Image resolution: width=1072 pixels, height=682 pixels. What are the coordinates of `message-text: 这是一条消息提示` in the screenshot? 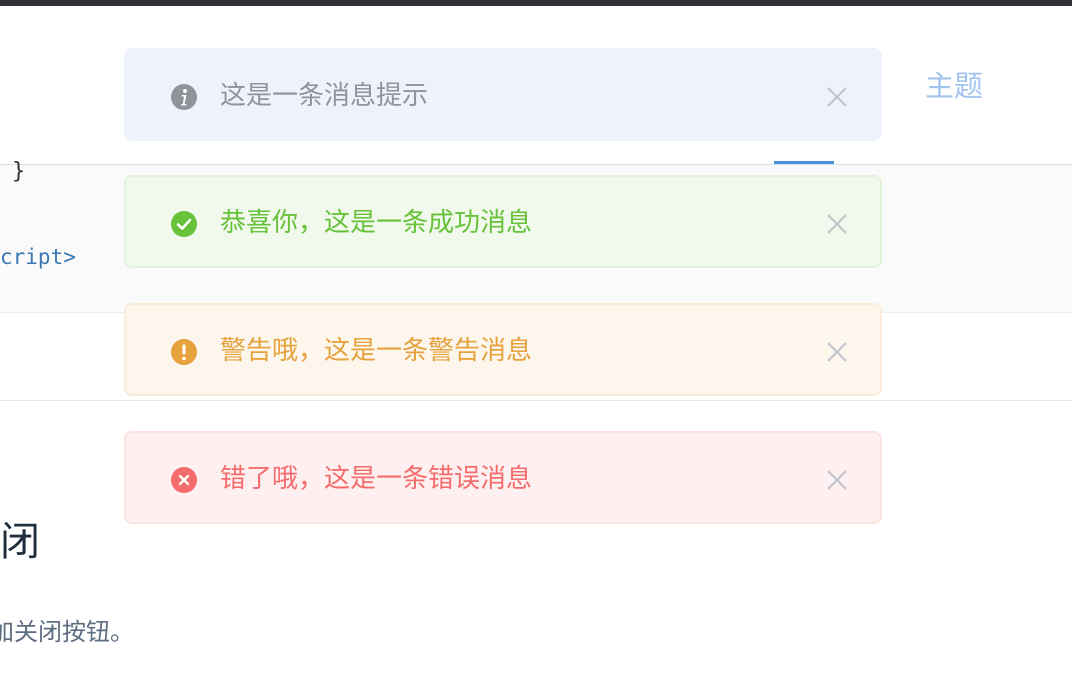 It's located at (324, 96).